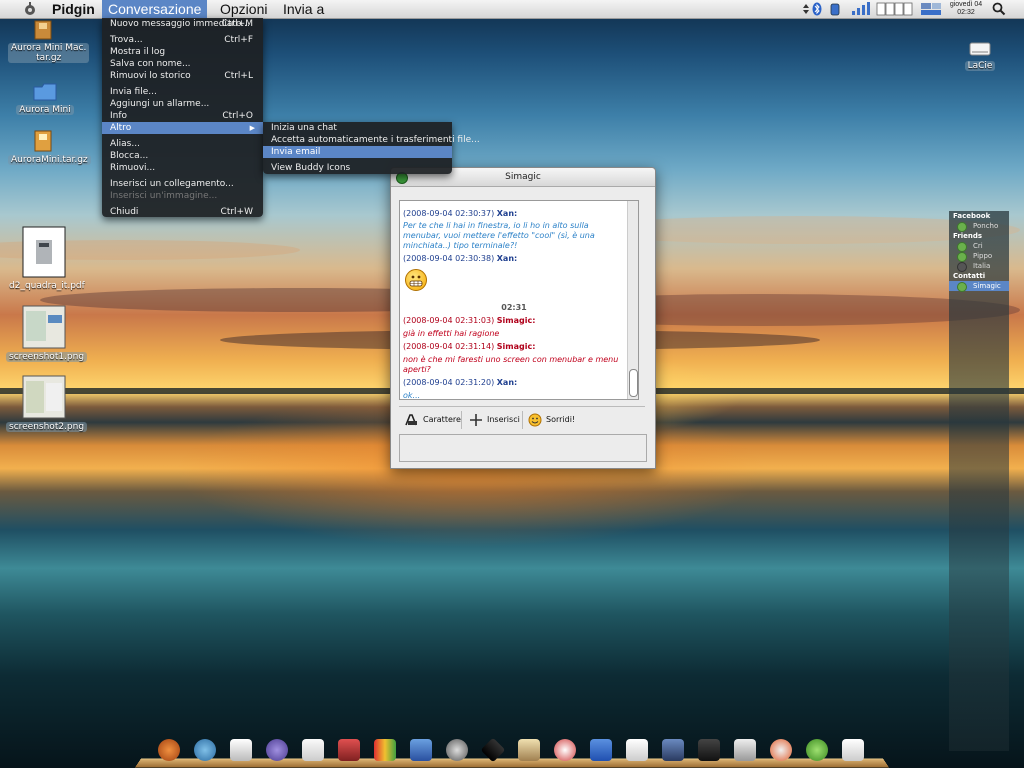 This screenshot has height=768, width=1024. What do you see at coordinates (357, 128) in the screenshot?
I see `submenu-item-start-chat: Inizia una chat` at bounding box center [357, 128].